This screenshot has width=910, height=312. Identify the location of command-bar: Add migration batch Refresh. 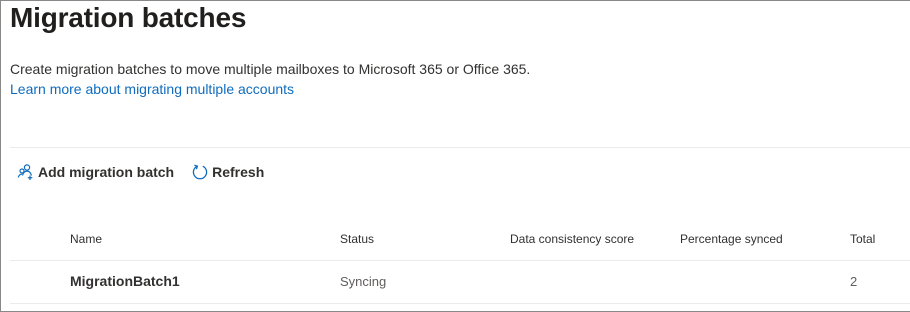
(148, 172).